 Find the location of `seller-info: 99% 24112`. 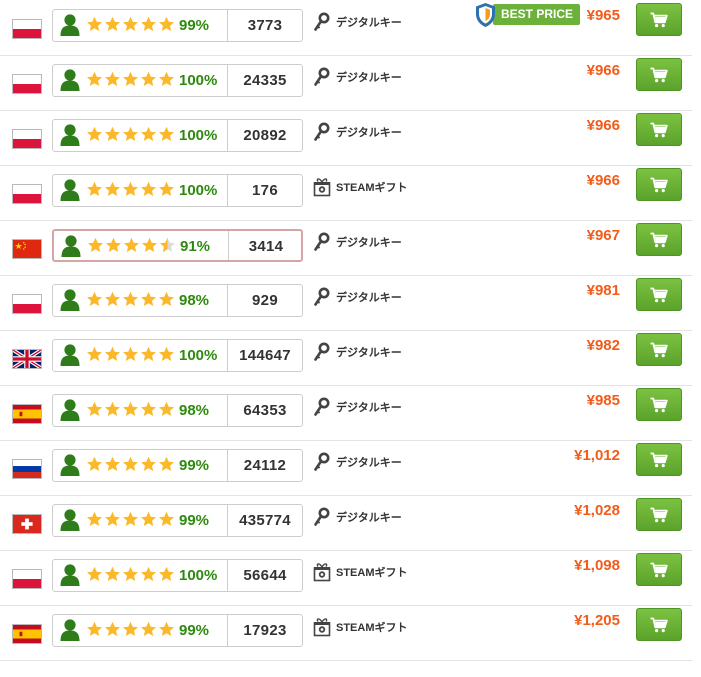

seller-info: 99% 24112 is located at coordinates (177, 465).